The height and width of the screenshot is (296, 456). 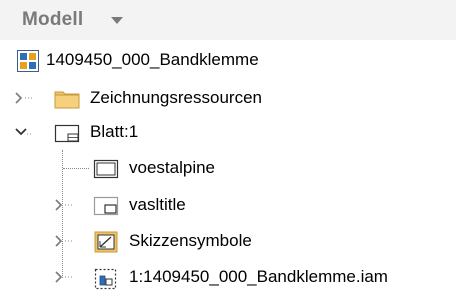 What do you see at coordinates (228, 132) in the screenshot?
I see `tree-item-blatt: Blatt:1` at bounding box center [228, 132].